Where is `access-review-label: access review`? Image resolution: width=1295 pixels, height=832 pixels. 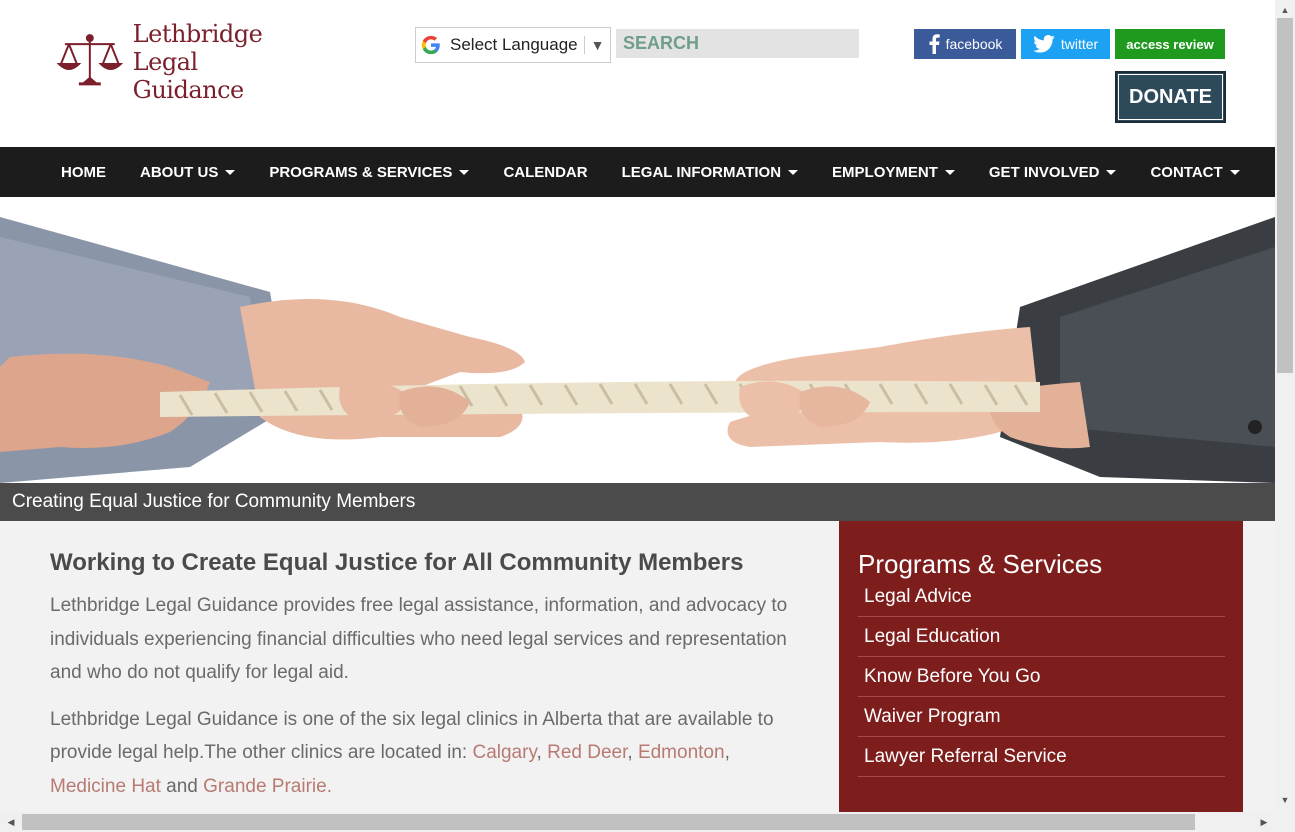
access-review-label: access review is located at coordinates (1170, 44).